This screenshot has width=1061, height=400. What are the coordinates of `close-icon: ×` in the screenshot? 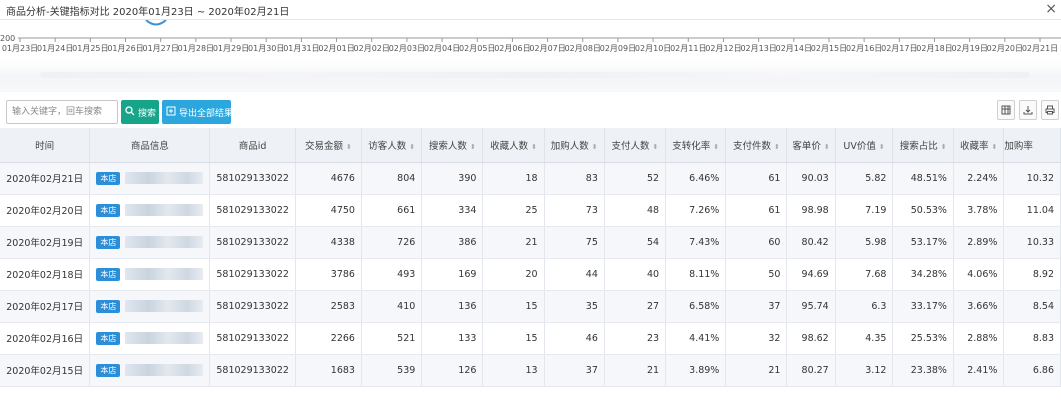 It's located at (1051, 9).